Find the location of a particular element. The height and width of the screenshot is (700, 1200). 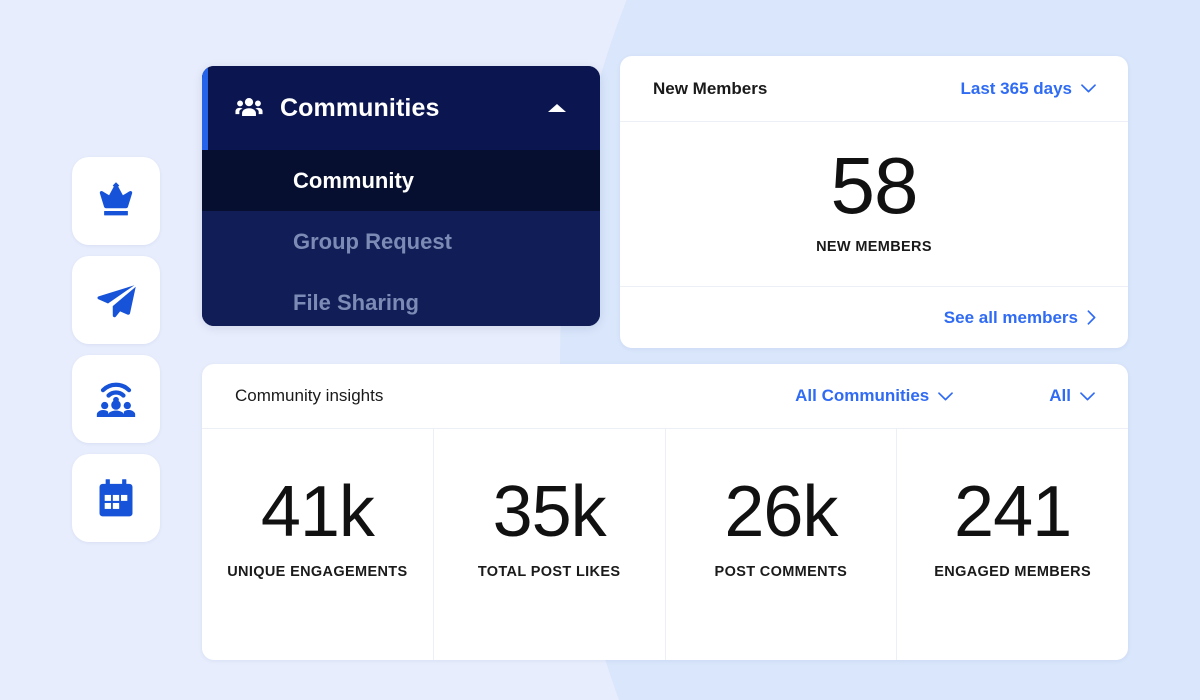

caret-up-icon is located at coordinates (557, 108).